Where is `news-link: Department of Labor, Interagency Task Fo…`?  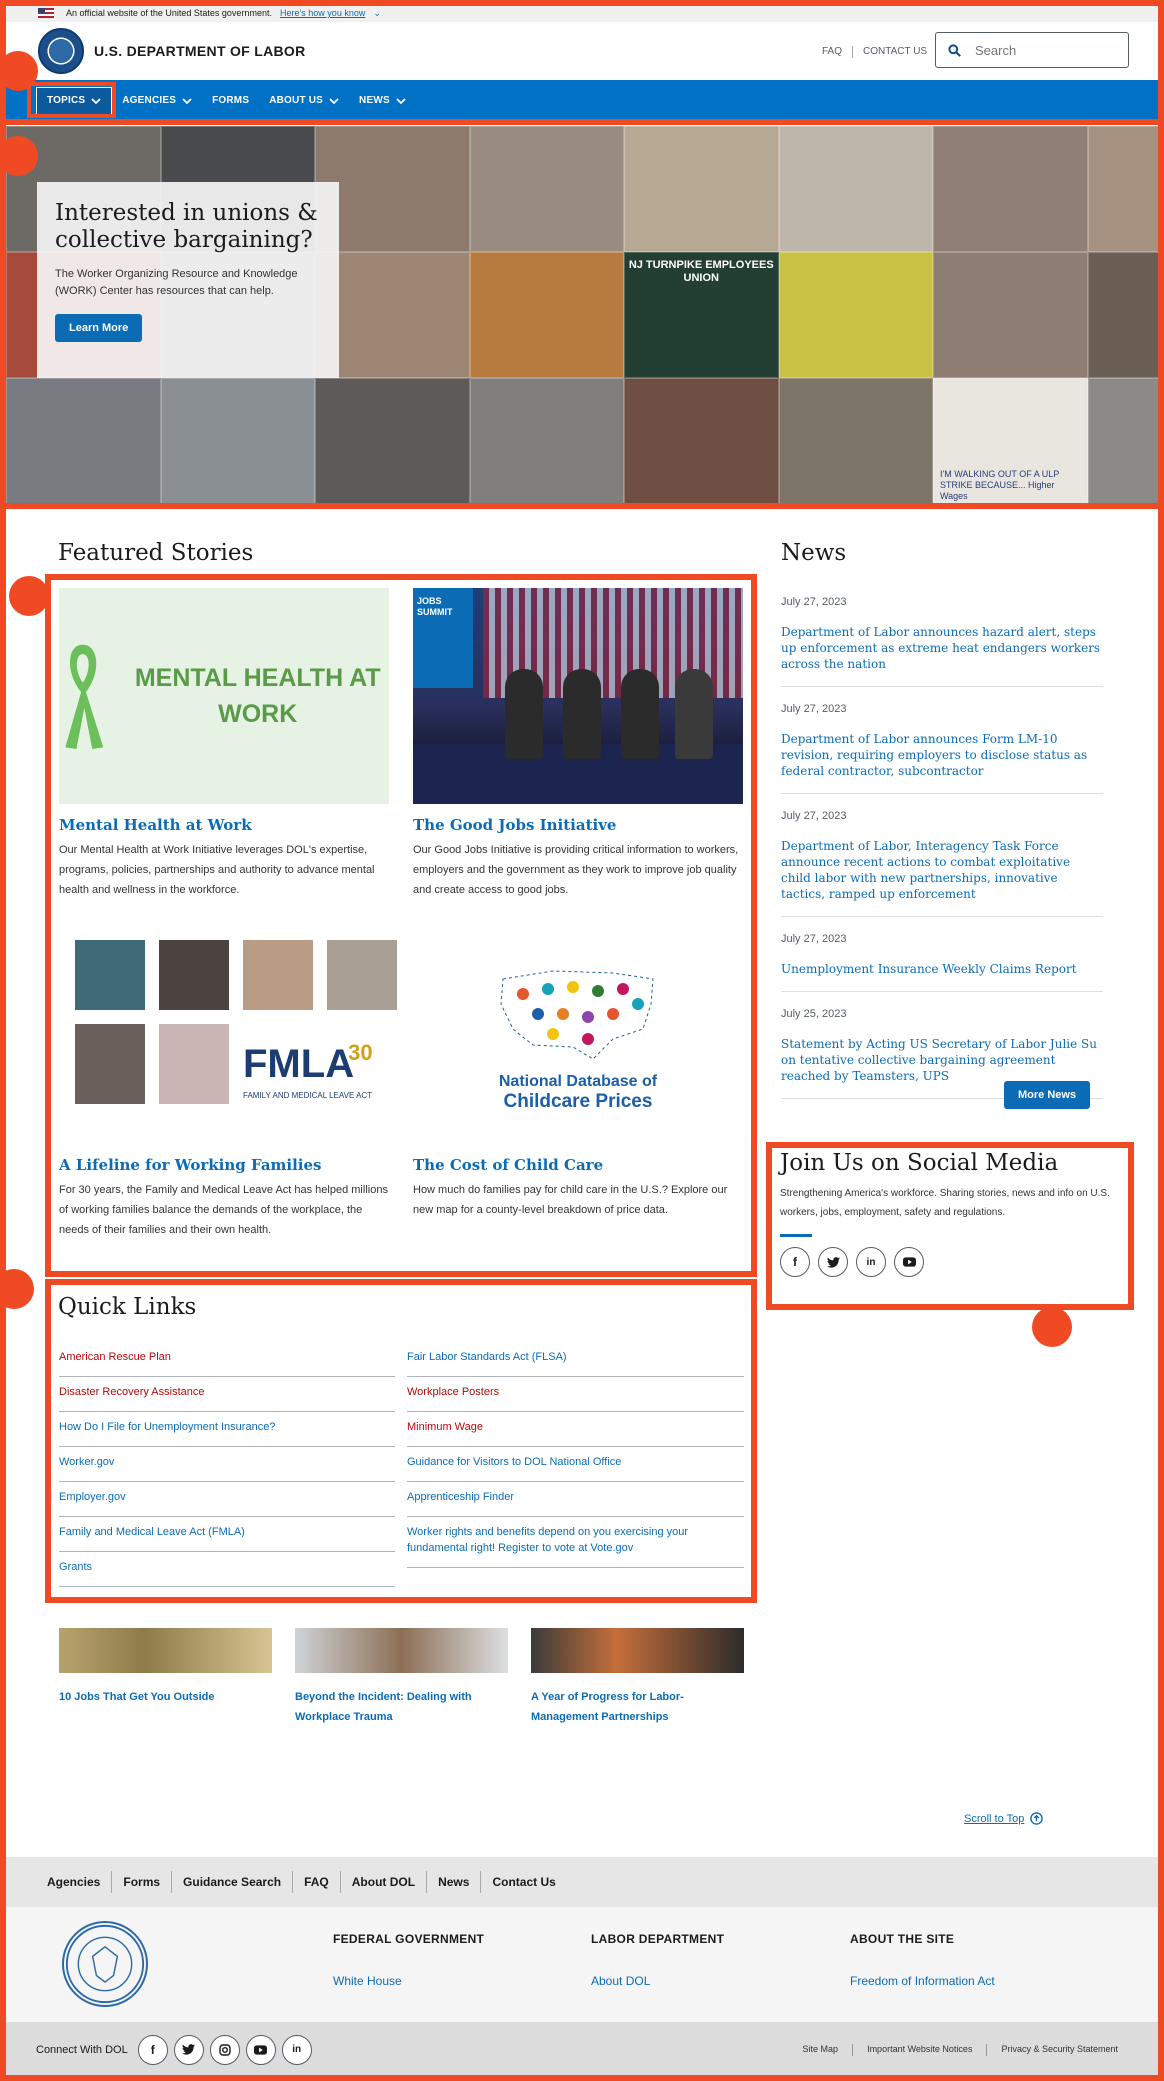 news-link: Department of Labor, Interagency Task Fo… is located at coordinates (942, 870).